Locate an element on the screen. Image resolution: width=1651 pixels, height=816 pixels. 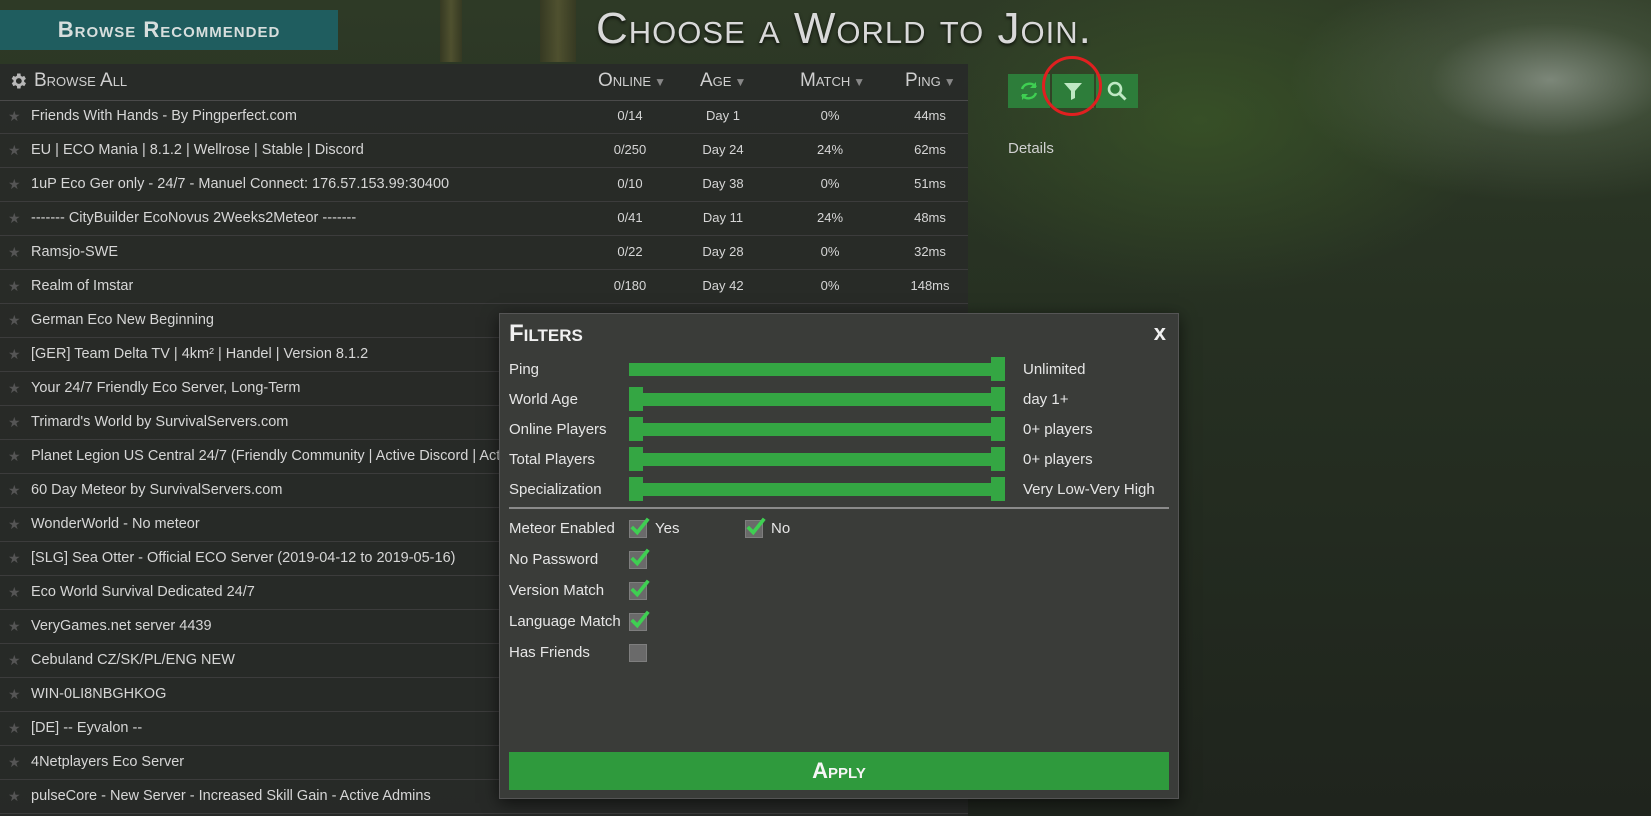
column-ping: Ping ▼ is located at coordinates (930, 81).